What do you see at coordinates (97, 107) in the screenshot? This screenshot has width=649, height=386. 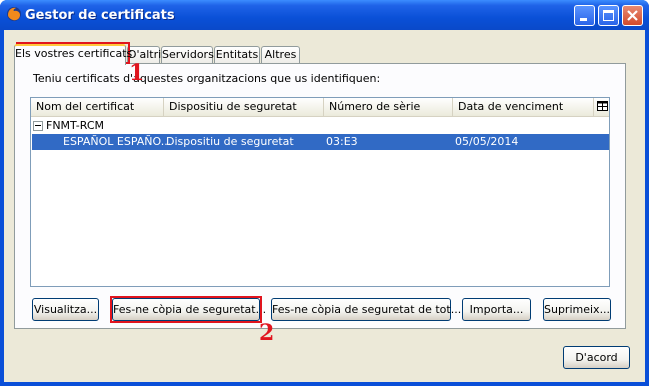 I see `column-header-name: Nom del certificat` at bounding box center [97, 107].